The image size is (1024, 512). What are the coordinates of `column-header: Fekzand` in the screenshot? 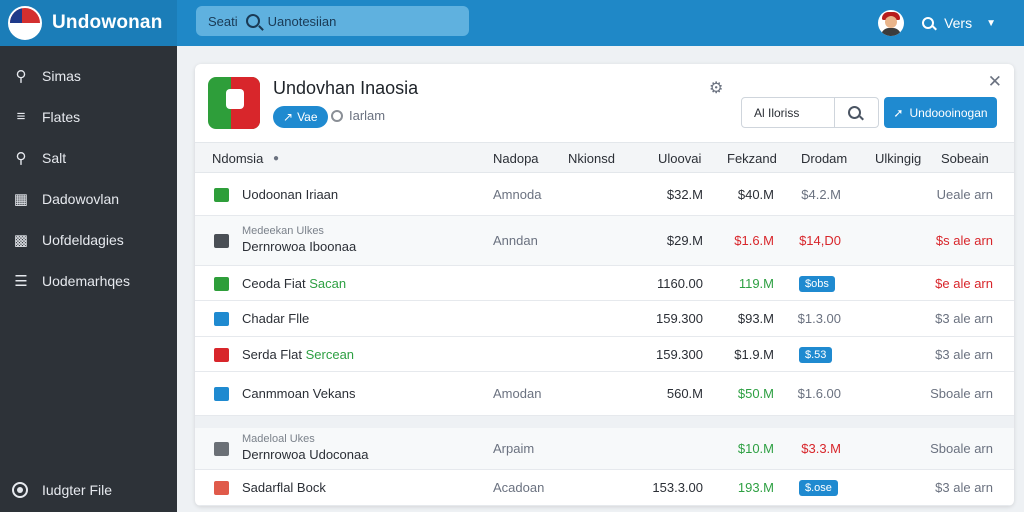 It's located at (752, 158).